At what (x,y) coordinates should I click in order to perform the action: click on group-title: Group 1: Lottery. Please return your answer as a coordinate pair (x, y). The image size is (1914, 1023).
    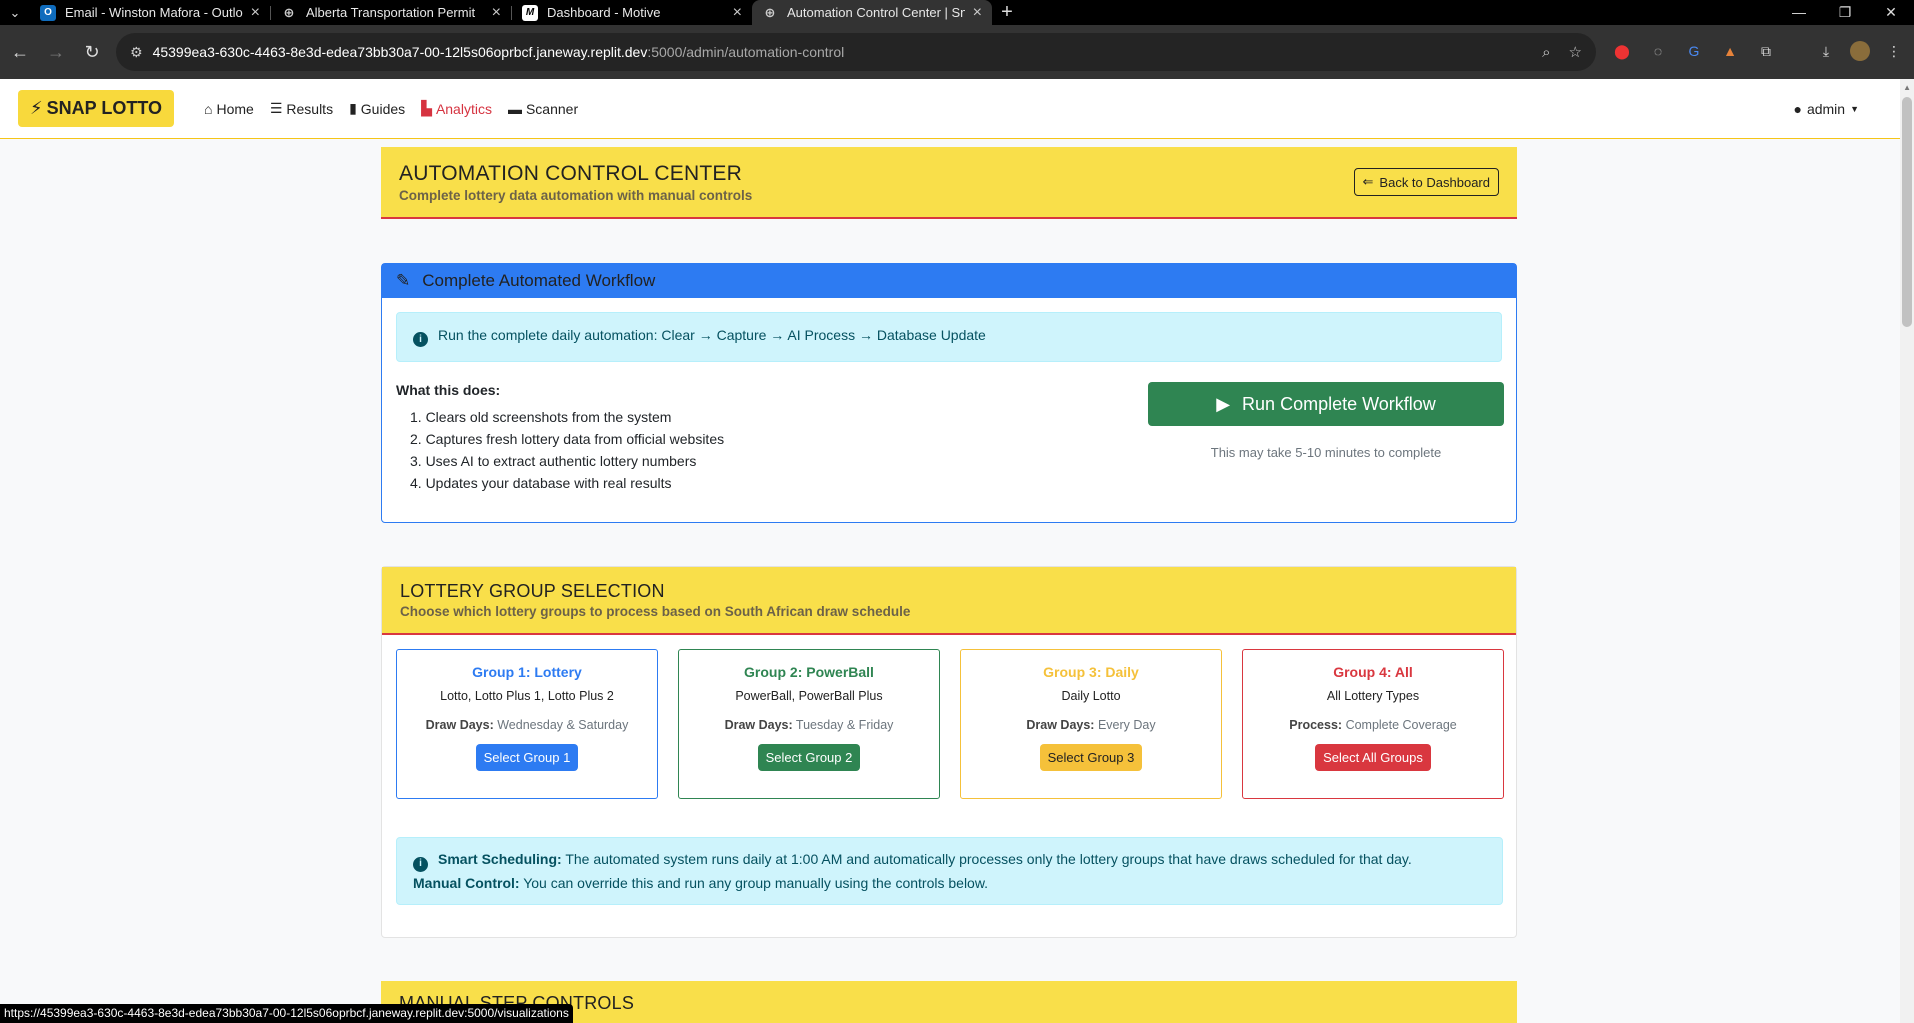
    Looking at the image, I should click on (527, 672).